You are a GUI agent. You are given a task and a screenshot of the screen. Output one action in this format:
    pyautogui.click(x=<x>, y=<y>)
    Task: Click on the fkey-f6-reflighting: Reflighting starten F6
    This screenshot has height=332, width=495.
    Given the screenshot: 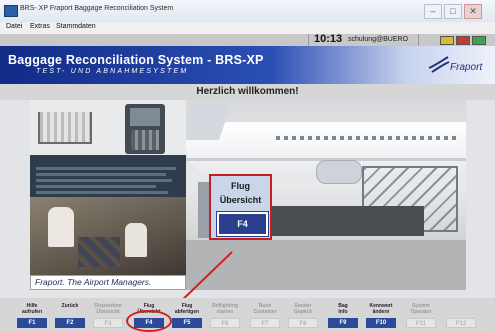 What is the action you would take?
    pyautogui.click(x=225, y=315)
    